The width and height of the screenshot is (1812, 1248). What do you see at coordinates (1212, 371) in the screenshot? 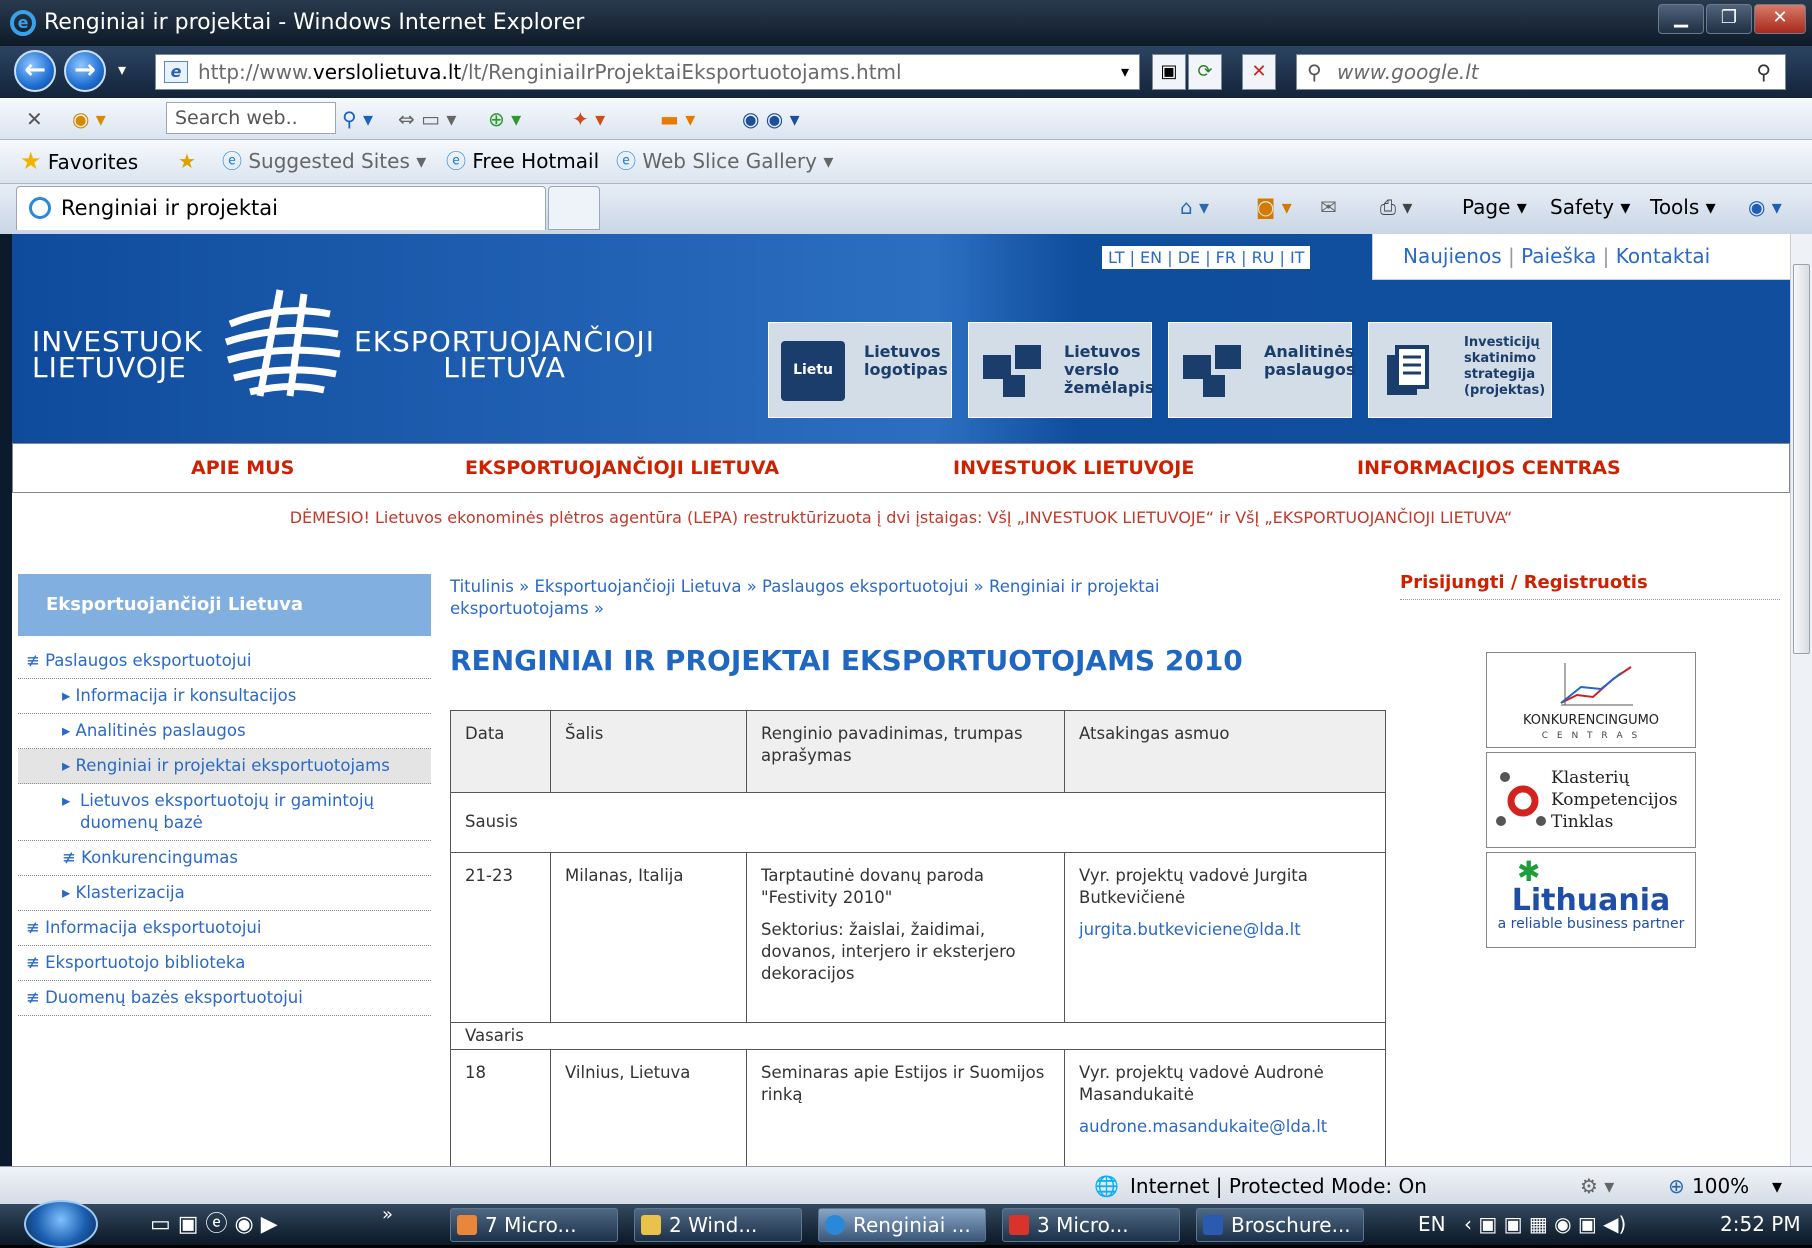
I see `puzzle-icon` at bounding box center [1212, 371].